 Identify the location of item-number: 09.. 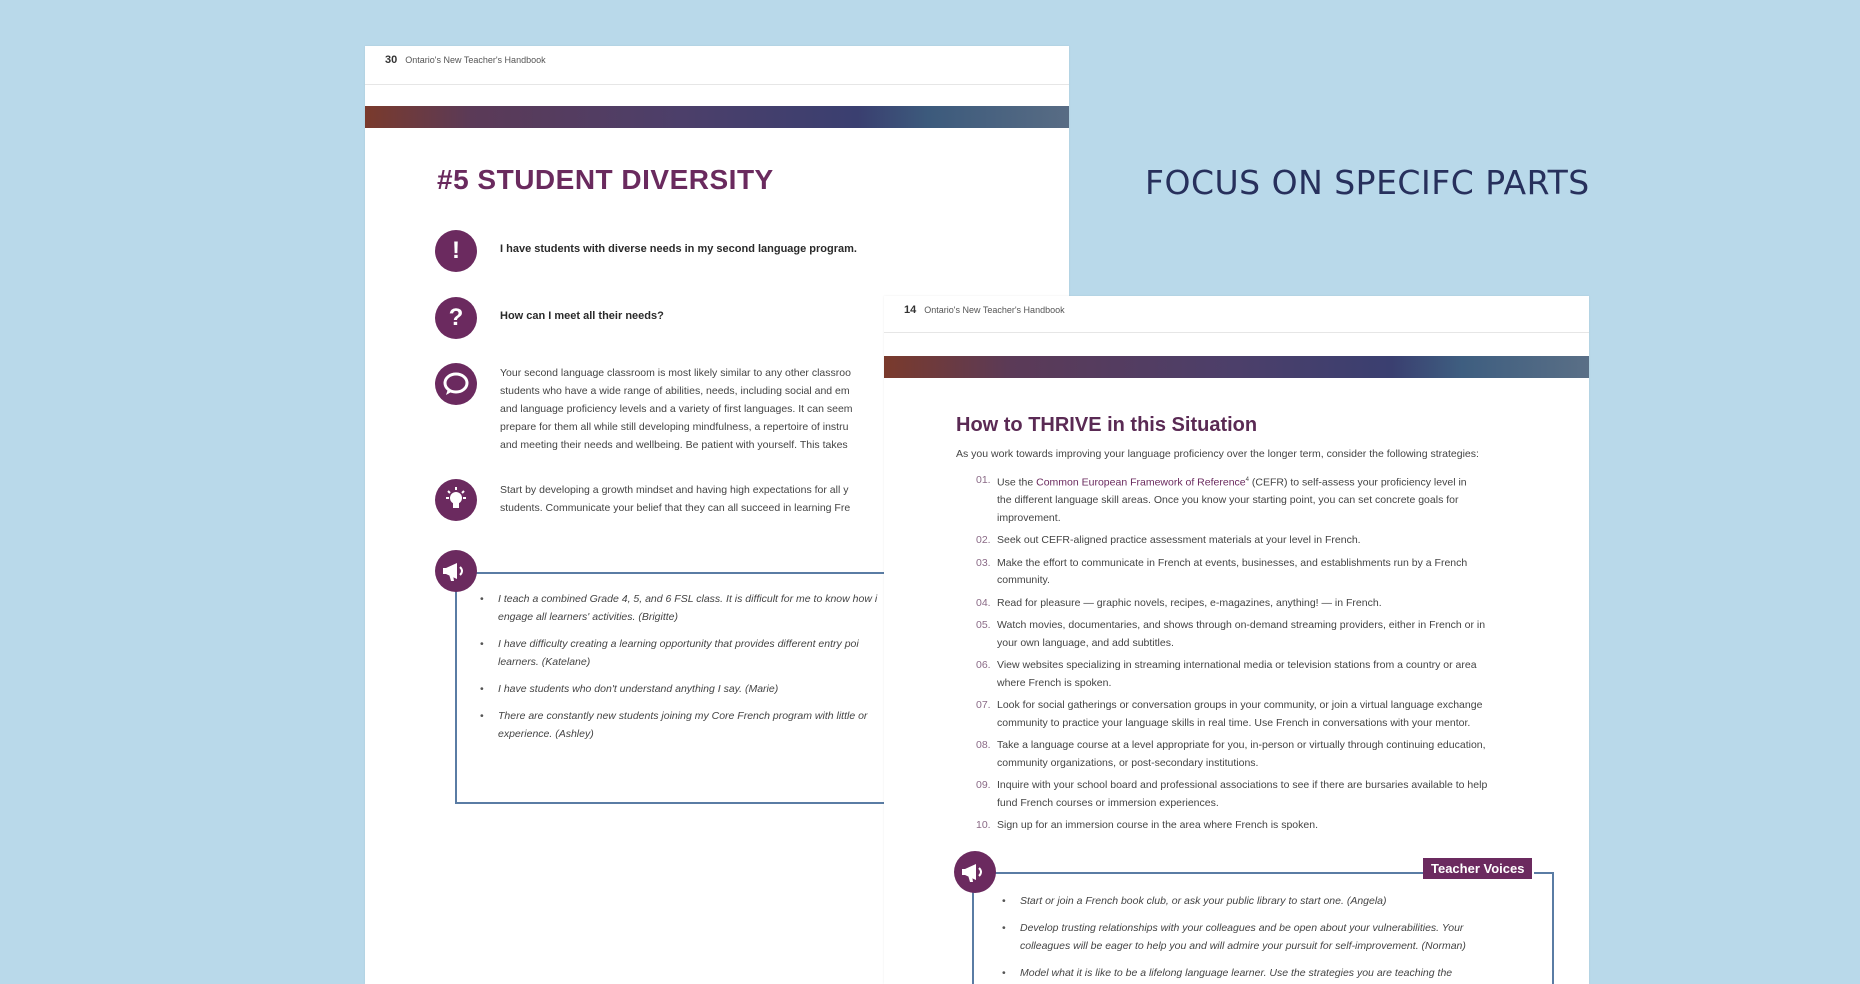
(983, 785).